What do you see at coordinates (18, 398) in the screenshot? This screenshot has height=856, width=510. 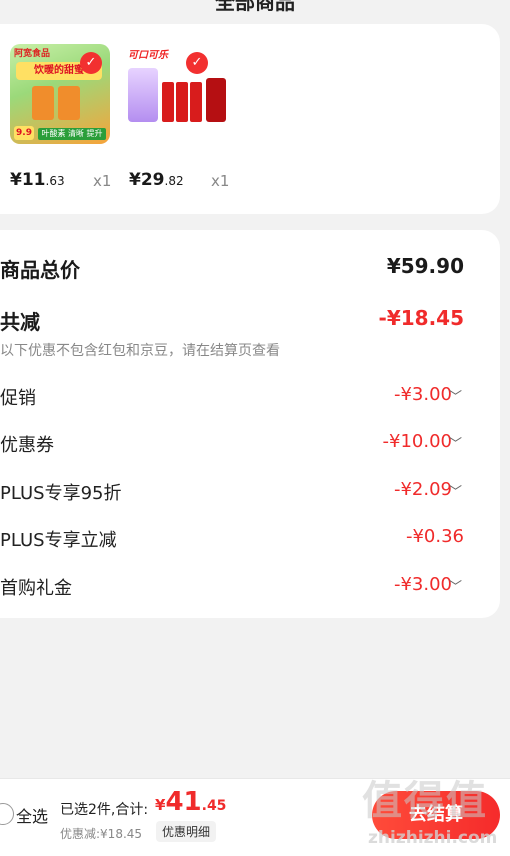 I see `discount-label: 促销` at bounding box center [18, 398].